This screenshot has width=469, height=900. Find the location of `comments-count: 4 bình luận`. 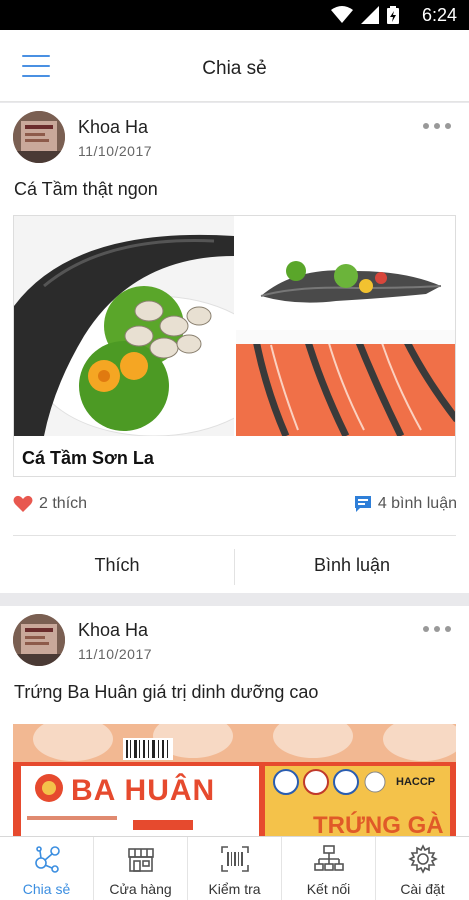

comments-count: 4 bình luận is located at coordinates (405, 504).